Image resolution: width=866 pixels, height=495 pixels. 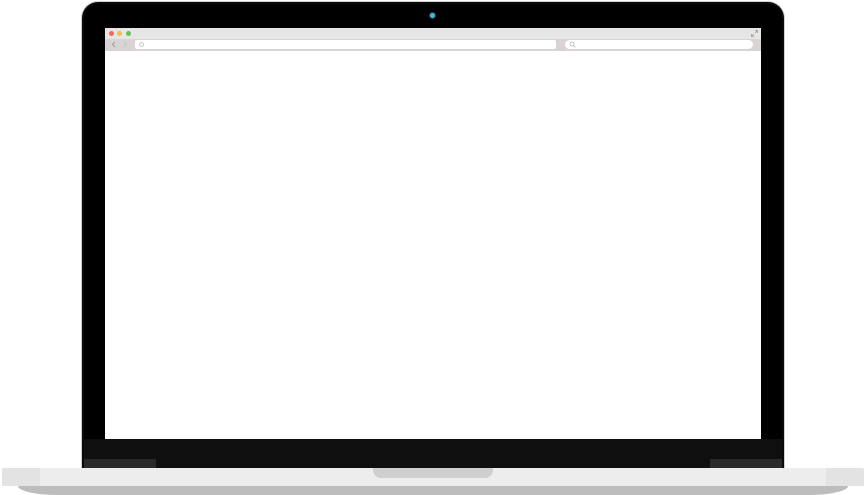 What do you see at coordinates (572, 44) in the screenshot?
I see `search-icon` at bounding box center [572, 44].